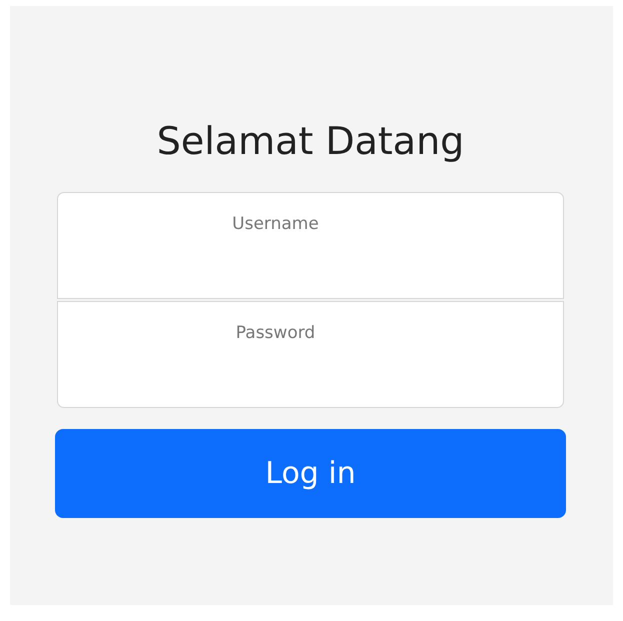 The height and width of the screenshot is (621, 623). What do you see at coordinates (311, 141) in the screenshot?
I see `welcome-title: Selamat Datang` at bounding box center [311, 141].